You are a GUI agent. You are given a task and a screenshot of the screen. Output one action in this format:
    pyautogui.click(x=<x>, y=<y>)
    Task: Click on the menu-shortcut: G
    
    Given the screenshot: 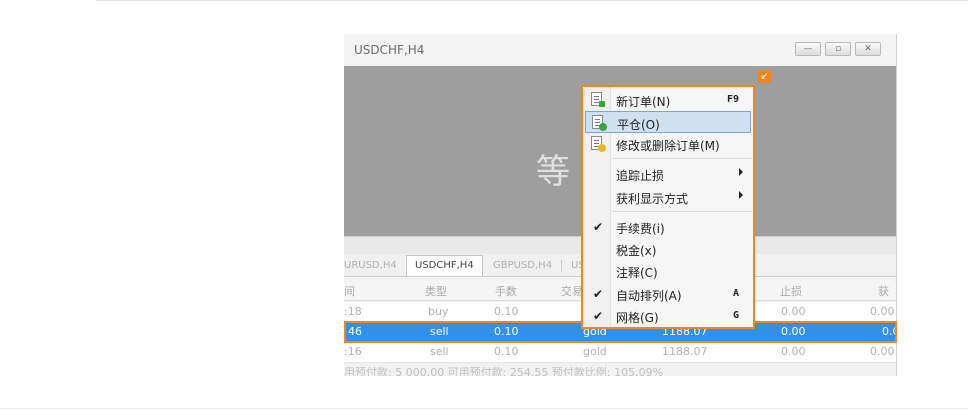 What is the action you would take?
    pyautogui.click(x=735, y=315)
    